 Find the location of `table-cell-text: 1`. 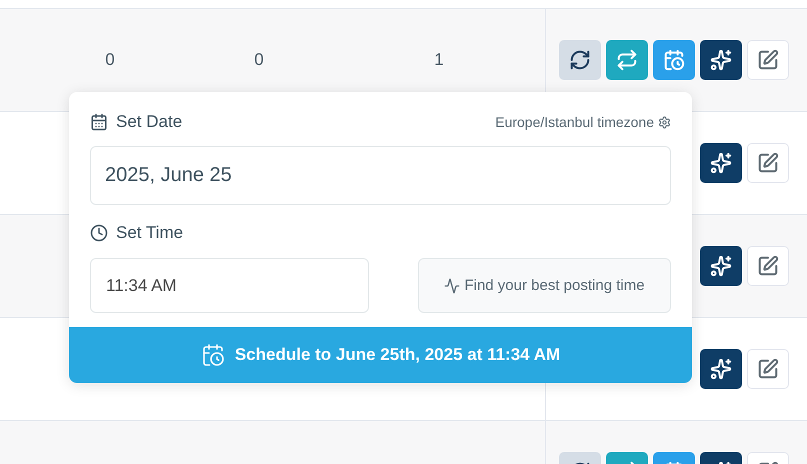

table-cell-text: 1 is located at coordinates (439, 60).